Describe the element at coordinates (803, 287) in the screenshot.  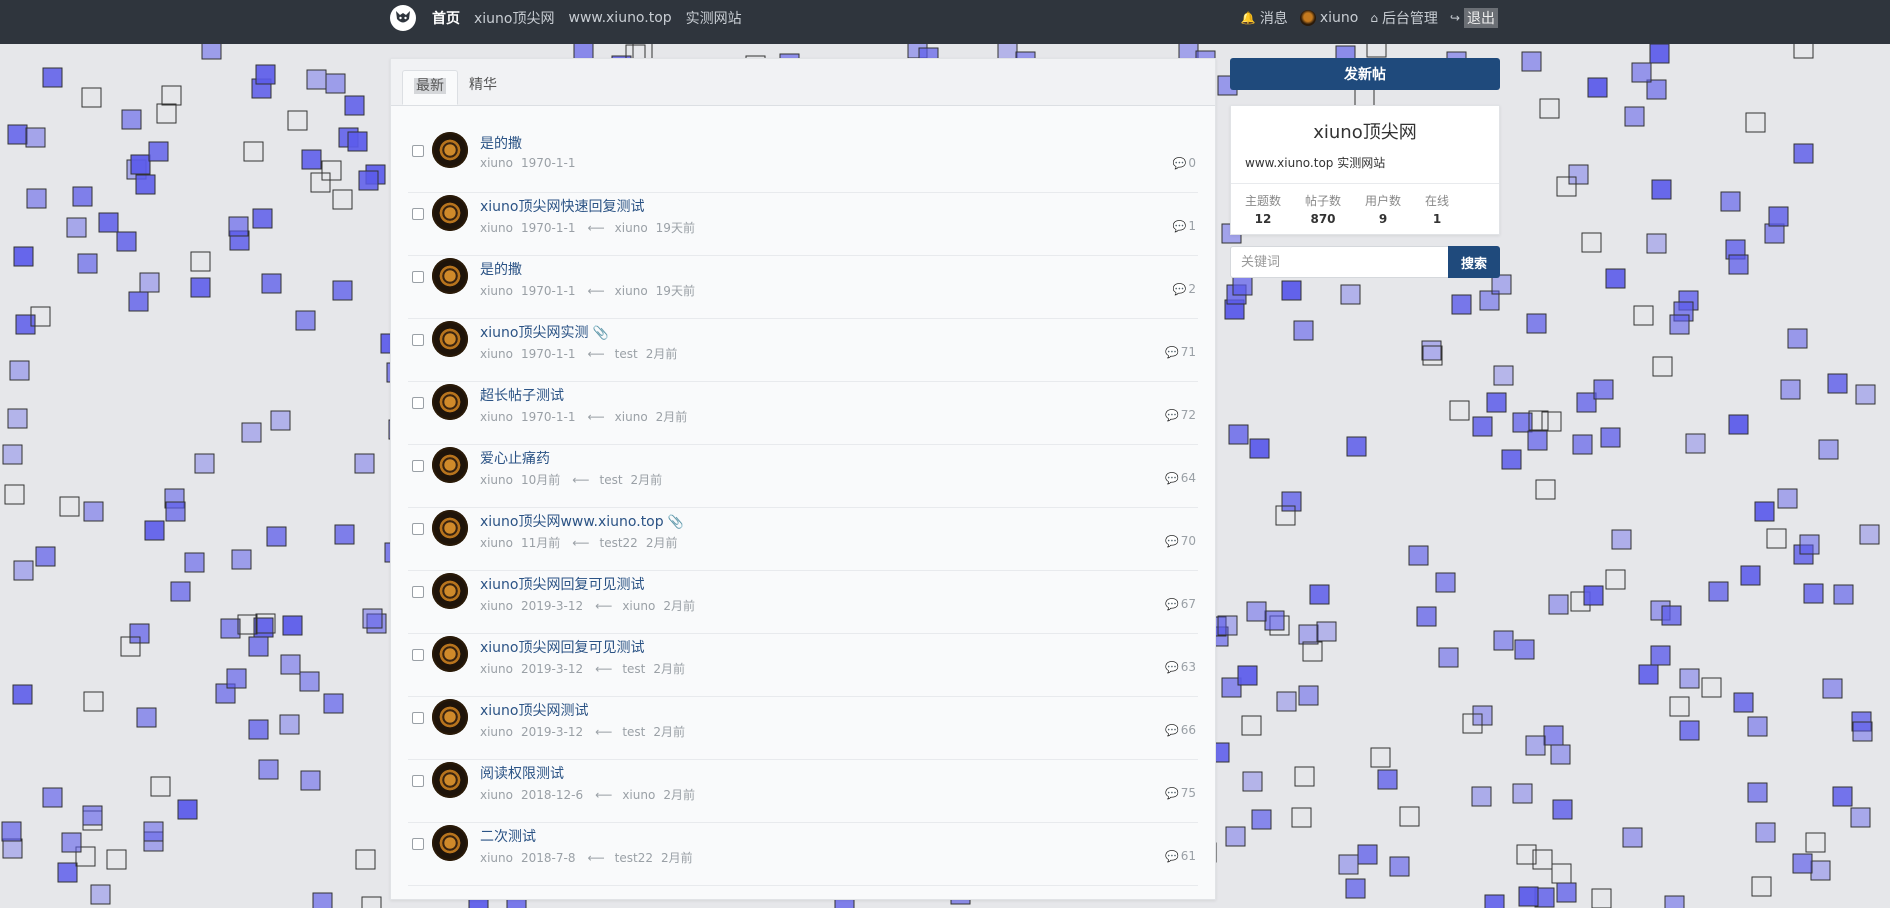
I see `thread-row: 是的撒 xiuno 1970-1-1 ⟵ xiuno 19天前 💬 2` at that location.